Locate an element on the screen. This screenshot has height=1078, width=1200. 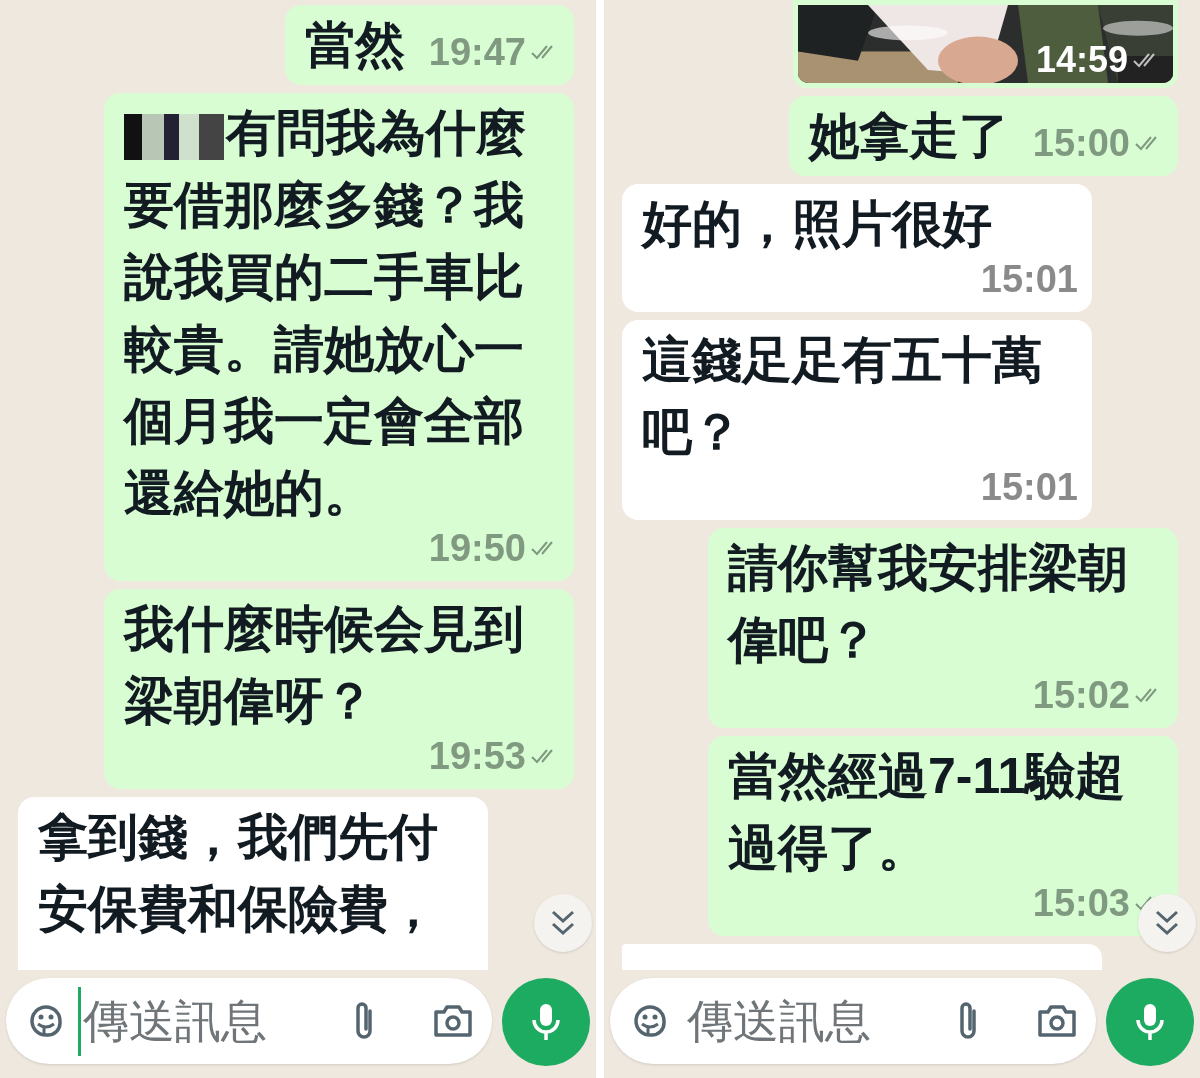
message-time: 15:00 is located at coordinates (1081, 143).